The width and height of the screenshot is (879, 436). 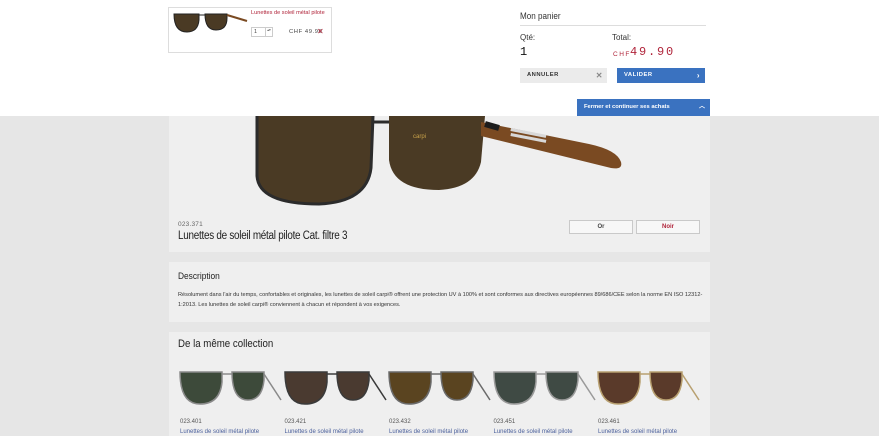 I want to click on collection-item-code: 023.451, so click(x=504, y=422).